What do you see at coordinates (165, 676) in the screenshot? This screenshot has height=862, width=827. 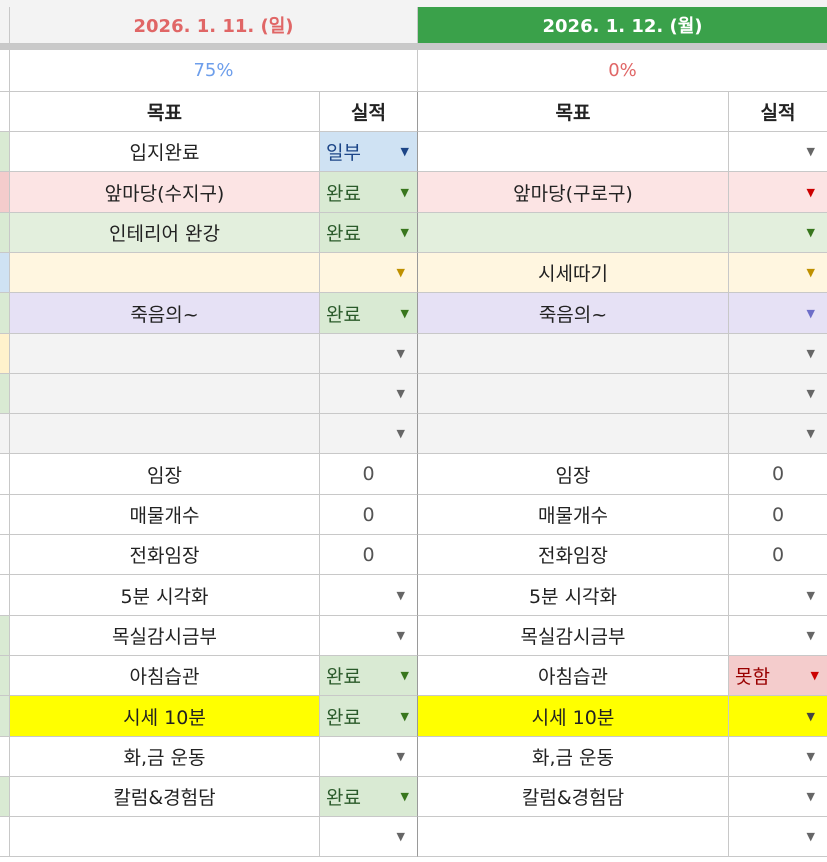 I see `goal-cell-day1: 아침습관` at bounding box center [165, 676].